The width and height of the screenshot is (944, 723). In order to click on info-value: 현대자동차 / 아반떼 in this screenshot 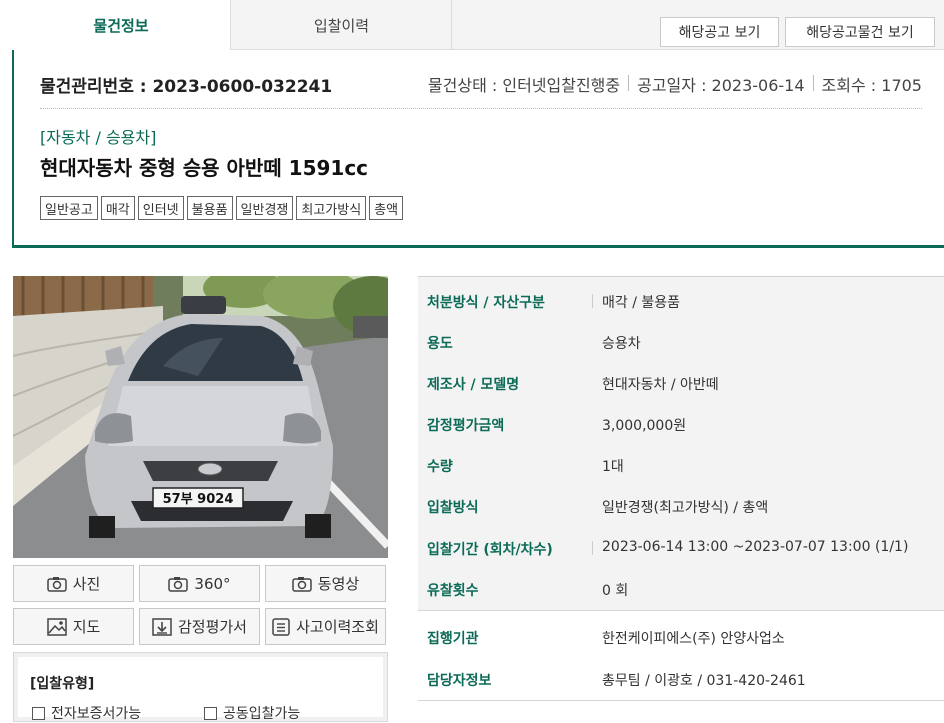, I will do `click(660, 385)`.